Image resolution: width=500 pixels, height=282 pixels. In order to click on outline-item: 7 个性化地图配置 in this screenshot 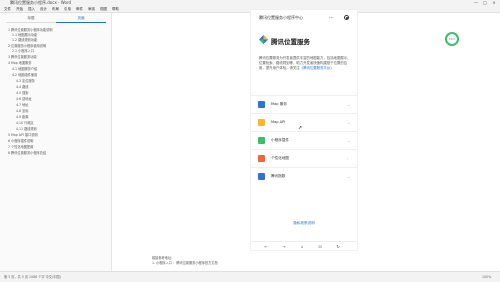, I will do `click(20, 147)`.